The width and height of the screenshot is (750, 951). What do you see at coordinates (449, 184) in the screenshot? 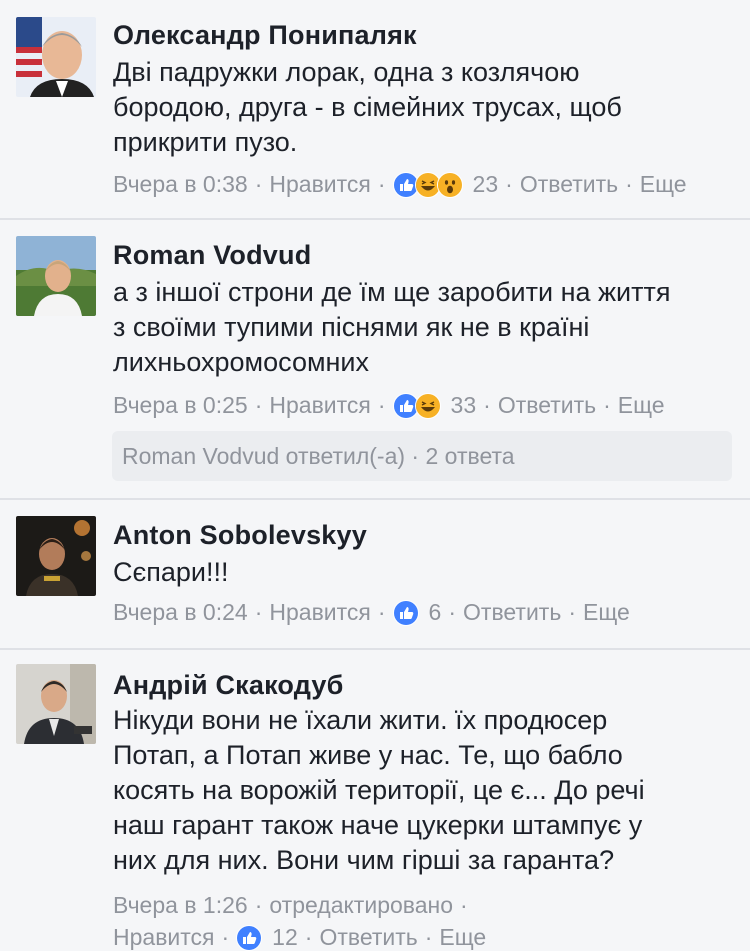
I see `wow-icon` at bounding box center [449, 184].